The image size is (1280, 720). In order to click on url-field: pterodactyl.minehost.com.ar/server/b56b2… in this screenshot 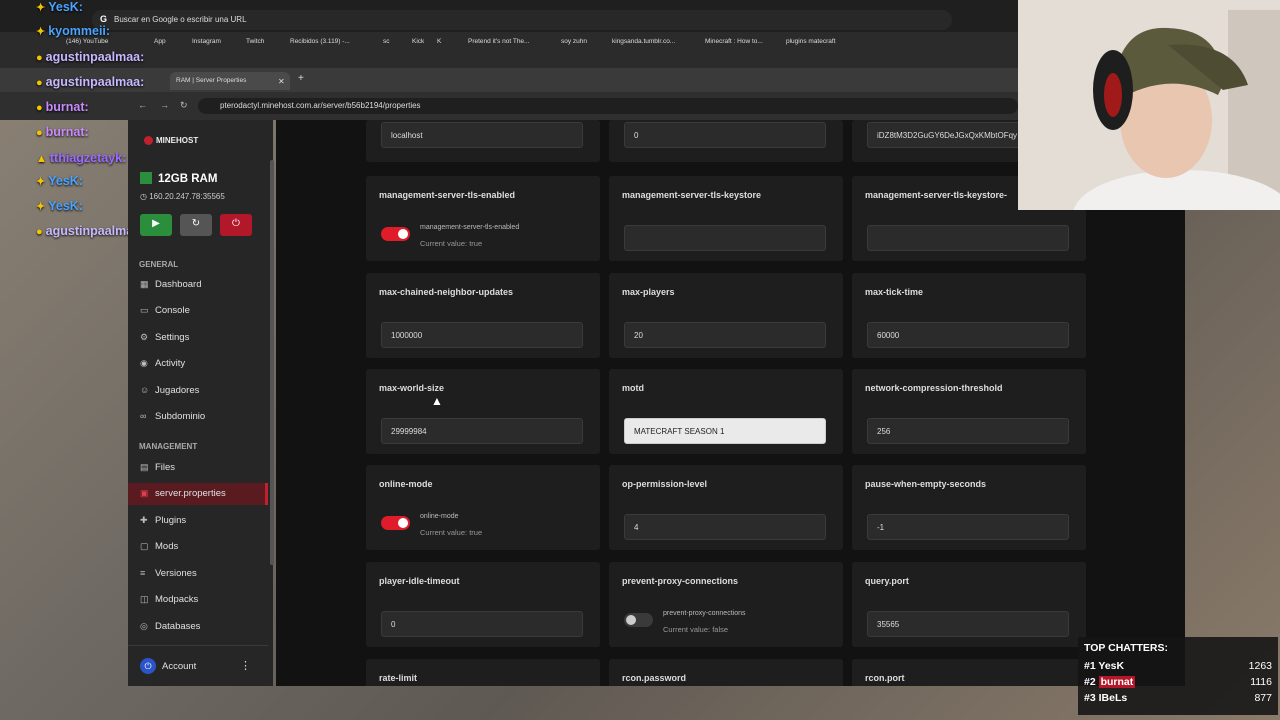, I will do `click(608, 106)`.